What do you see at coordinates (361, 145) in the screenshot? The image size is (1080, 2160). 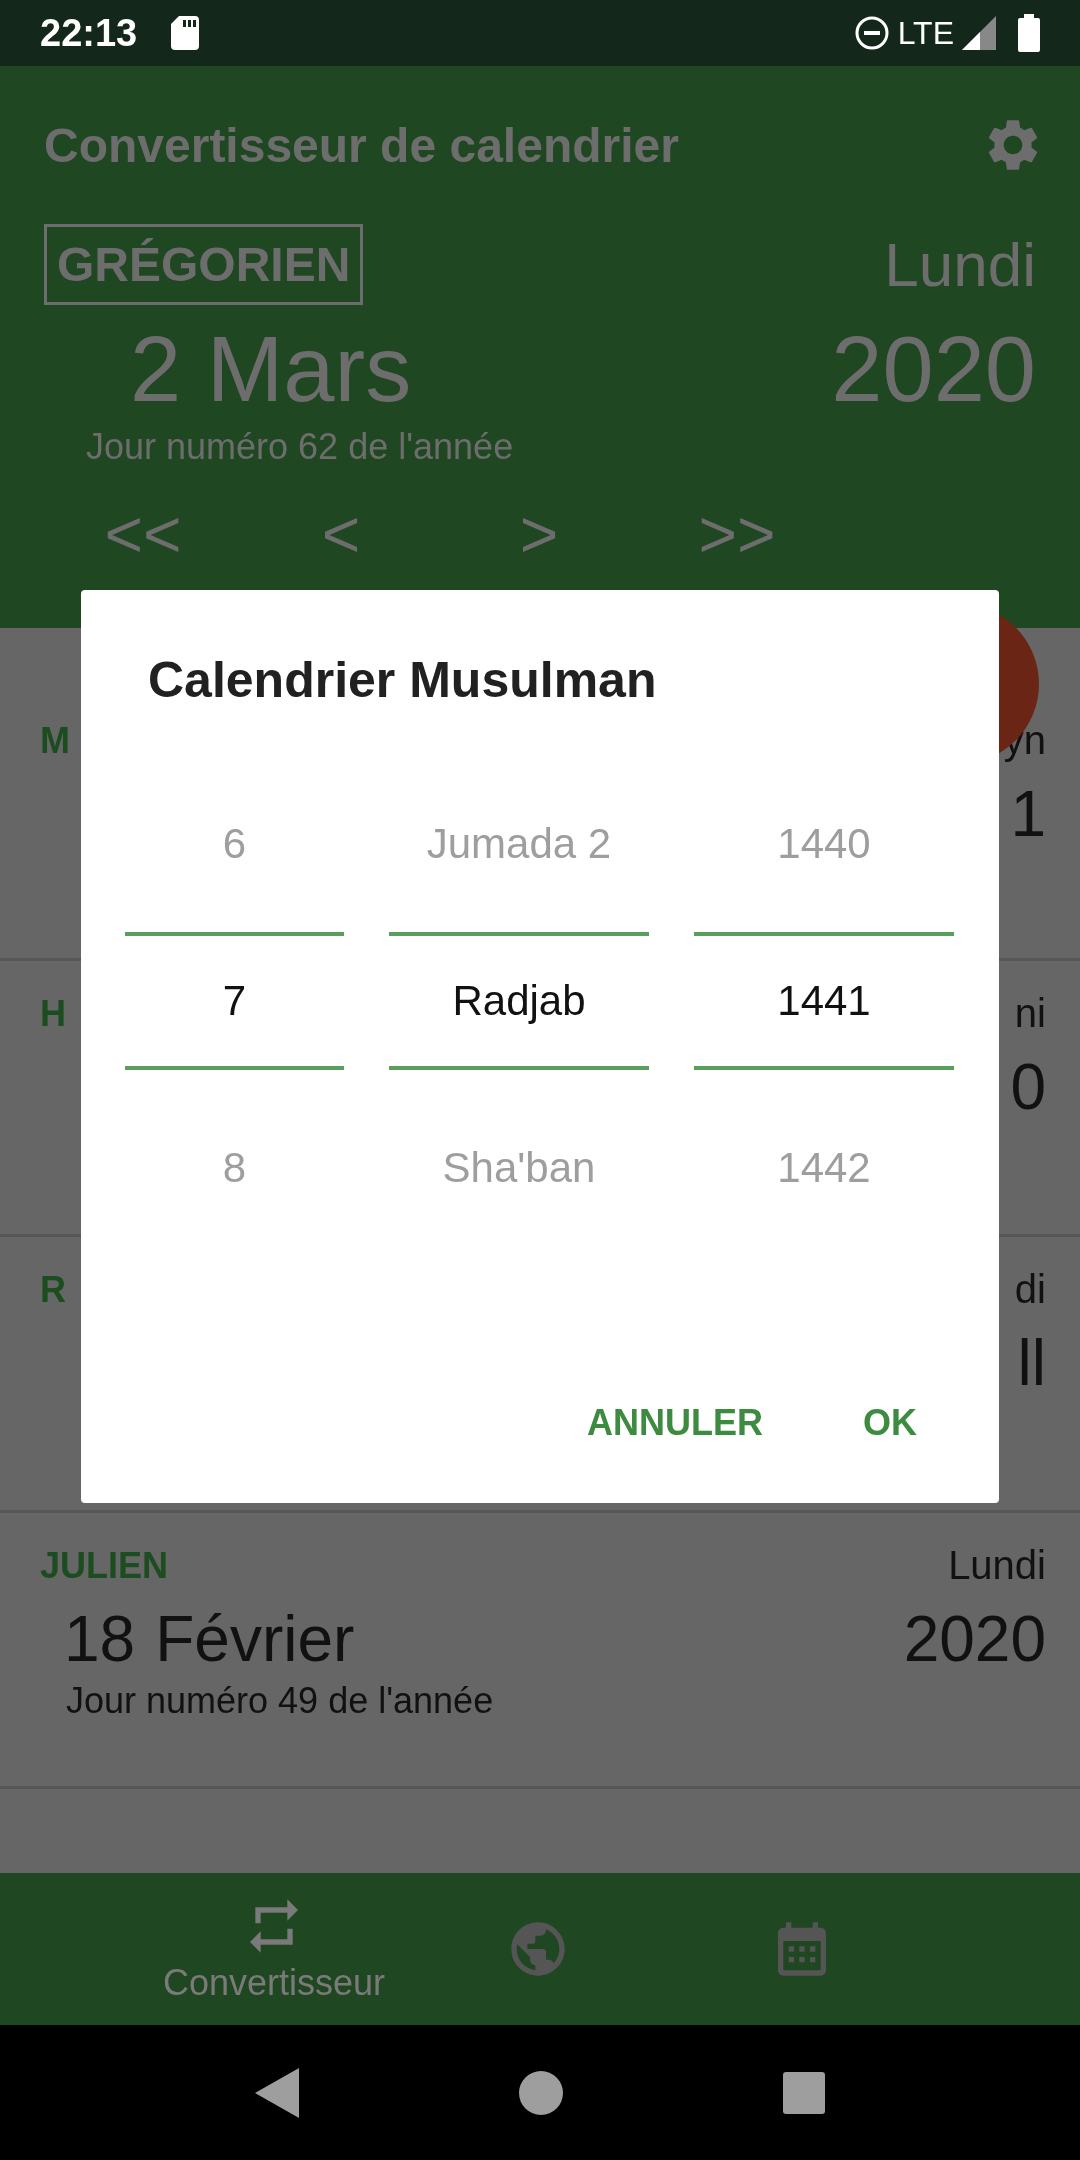 I see `app-title: Convertisseur de calendrier` at bounding box center [361, 145].